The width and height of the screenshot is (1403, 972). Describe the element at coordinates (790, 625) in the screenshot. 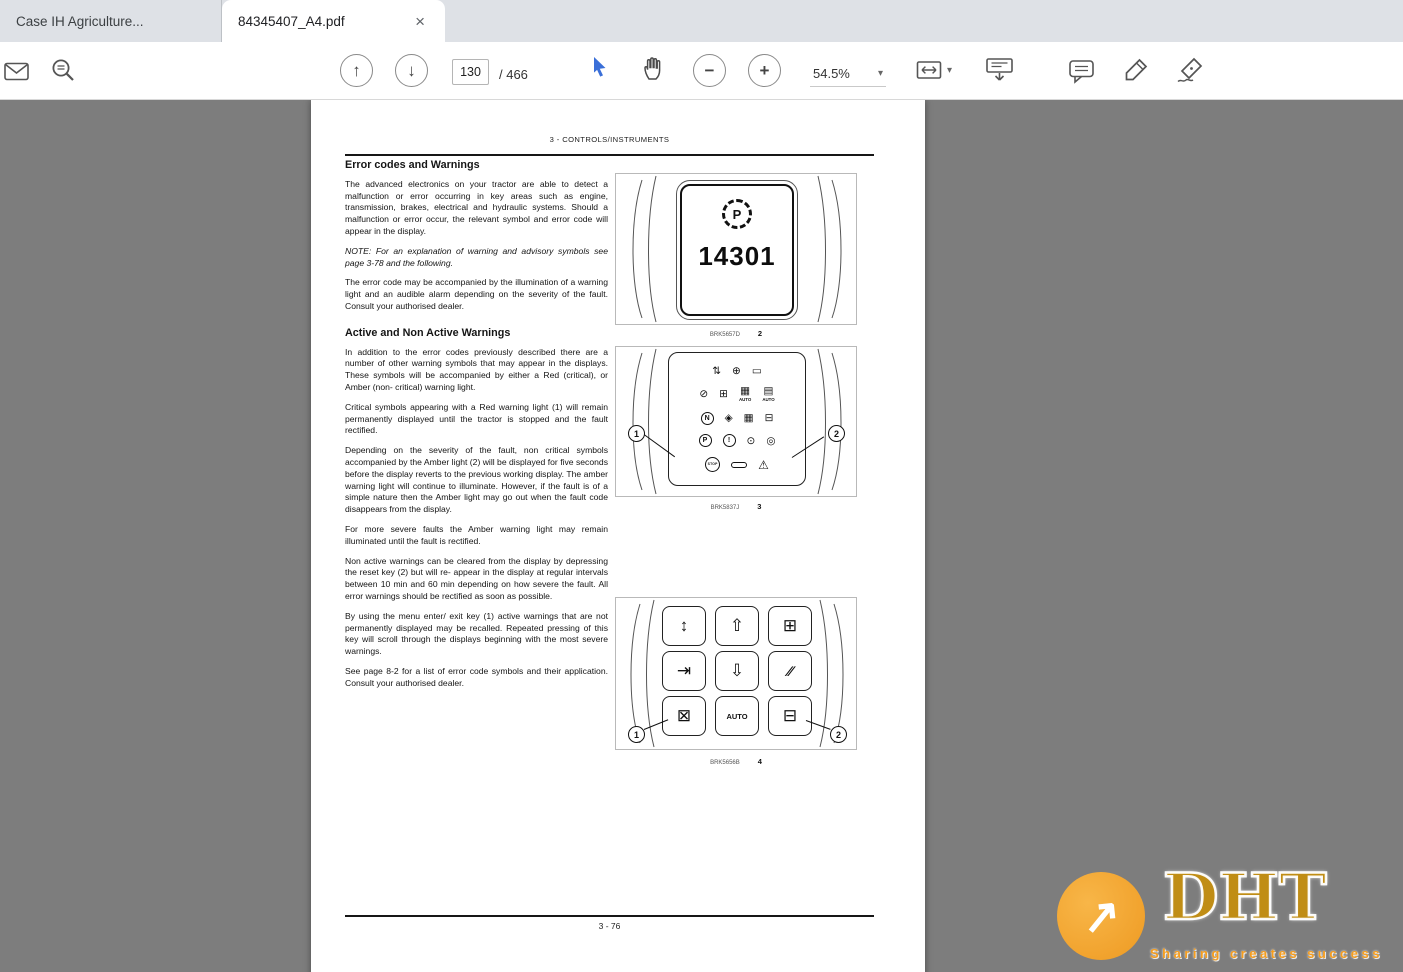

I see `display-select-key-icon: ⊞` at that location.